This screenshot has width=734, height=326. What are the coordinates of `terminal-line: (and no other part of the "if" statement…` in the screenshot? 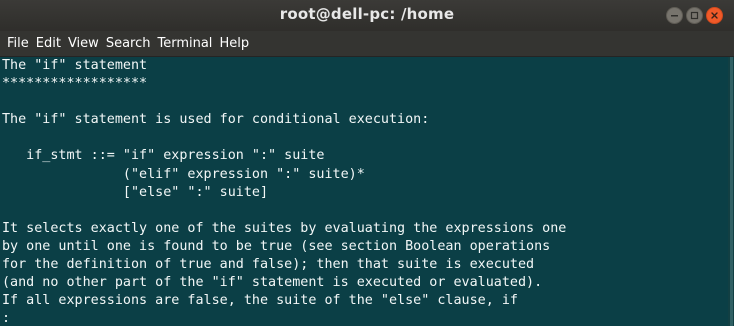 It's located at (272, 283).